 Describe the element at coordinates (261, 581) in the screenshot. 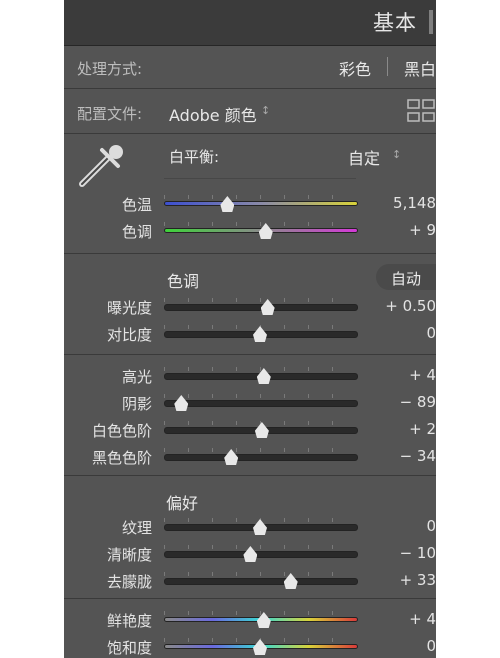

I see `dehaze-slider` at that location.